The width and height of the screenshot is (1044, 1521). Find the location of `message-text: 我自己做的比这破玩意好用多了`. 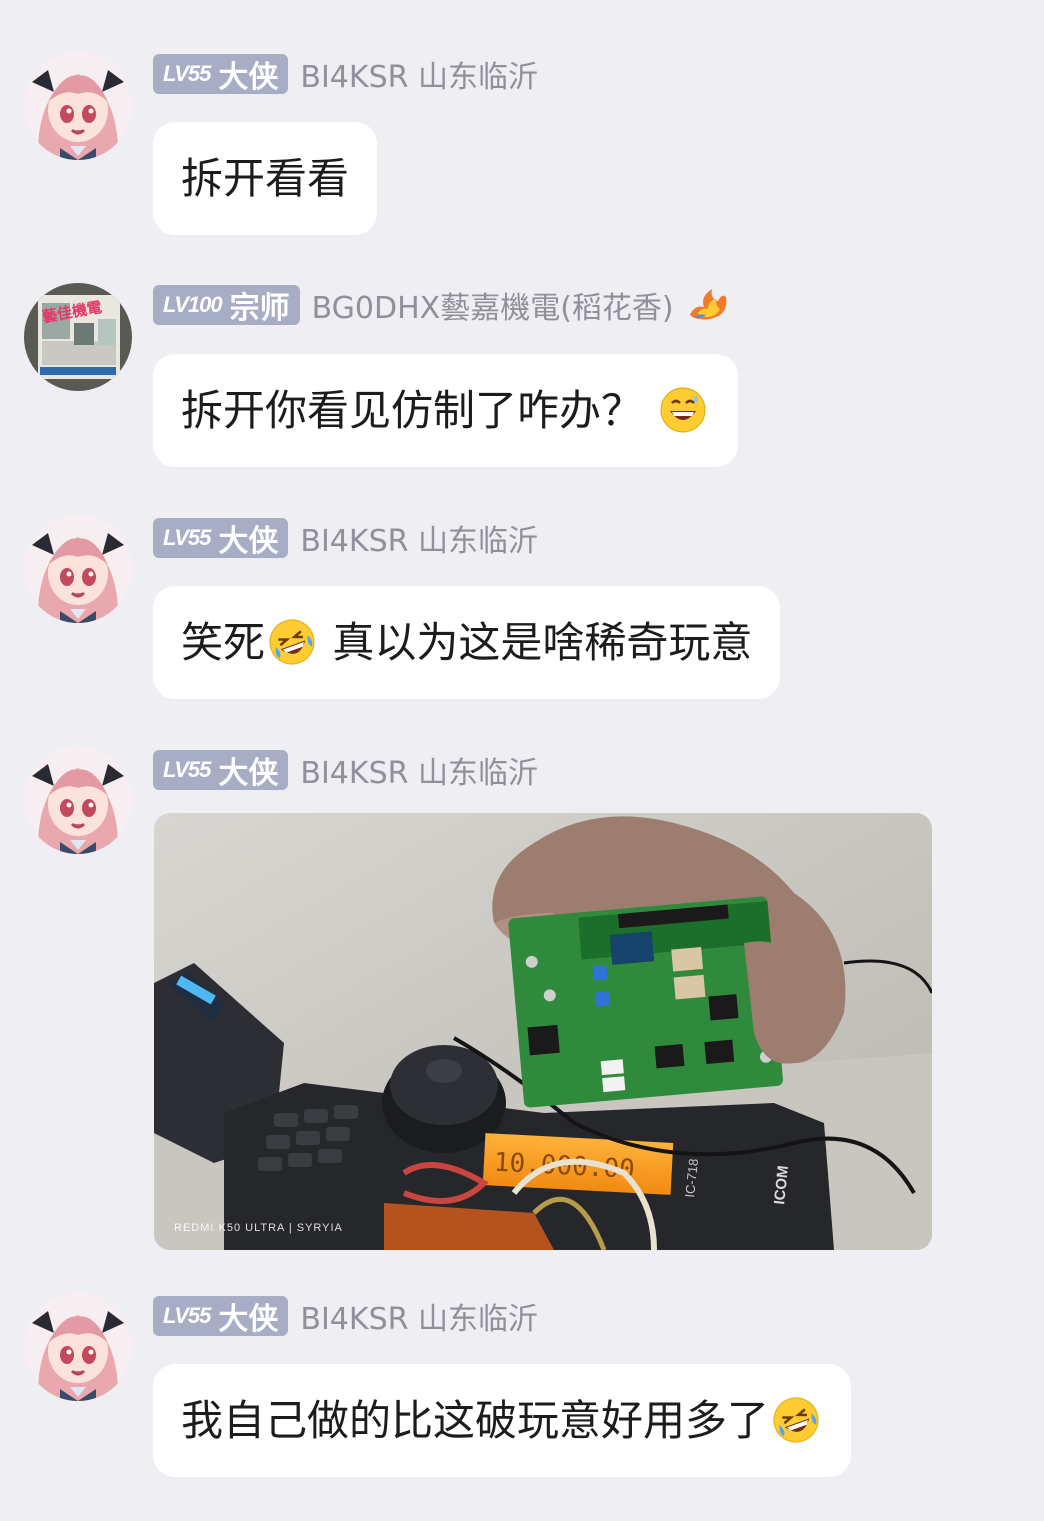

message-text: 我自己做的比这破玩意好用多了 is located at coordinates (475, 1420).